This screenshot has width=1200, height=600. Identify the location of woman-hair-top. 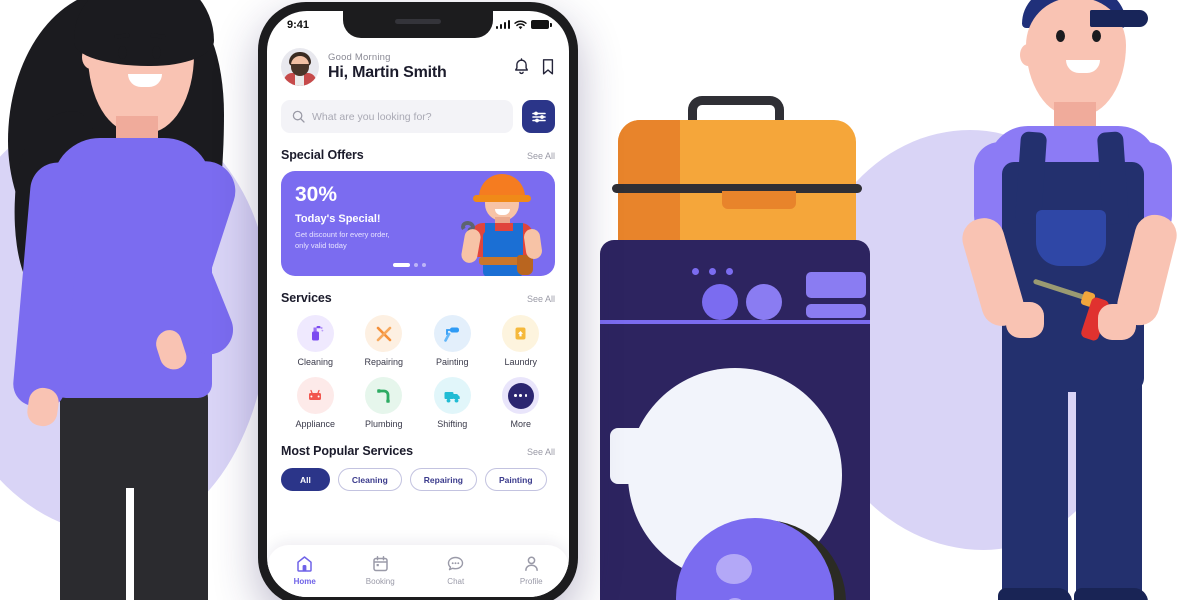
(144, 33).